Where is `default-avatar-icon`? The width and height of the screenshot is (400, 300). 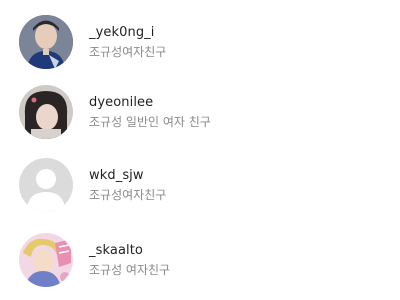 default-avatar-icon is located at coordinates (46, 185).